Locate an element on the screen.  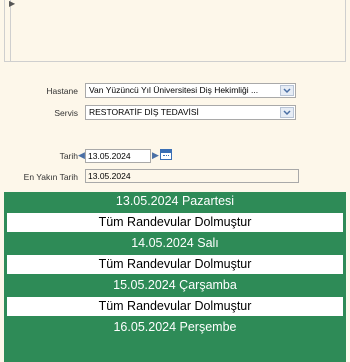
tarih-label: Tarih is located at coordinates (68, 156).